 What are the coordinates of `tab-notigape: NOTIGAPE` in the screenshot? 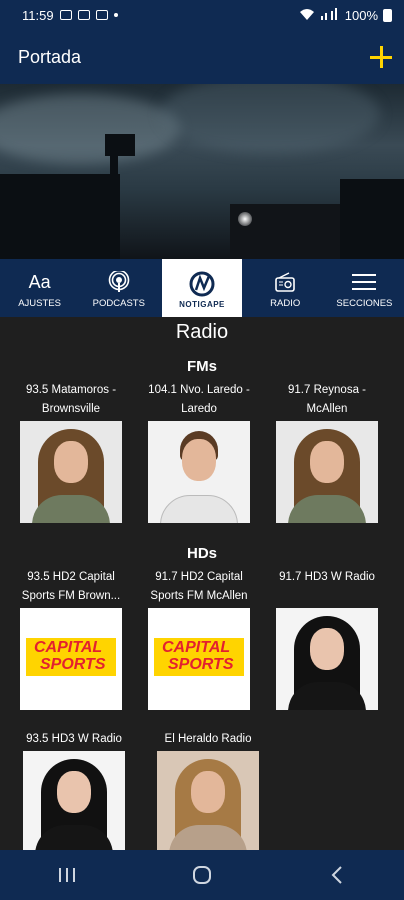 It's located at (202, 288).